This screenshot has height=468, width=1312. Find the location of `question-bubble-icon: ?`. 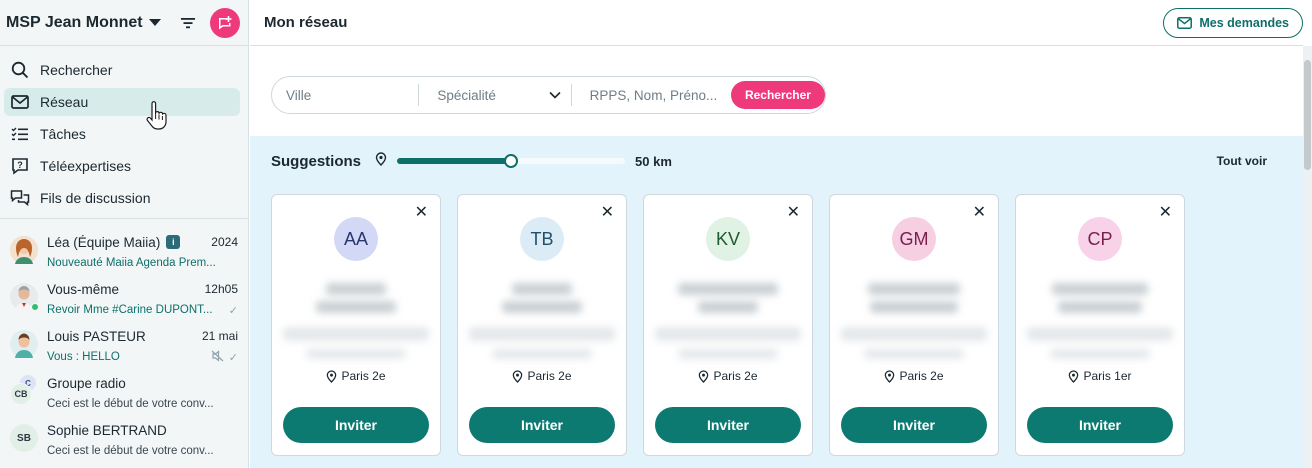

question-bubble-icon: ? is located at coordinates (20, 166).